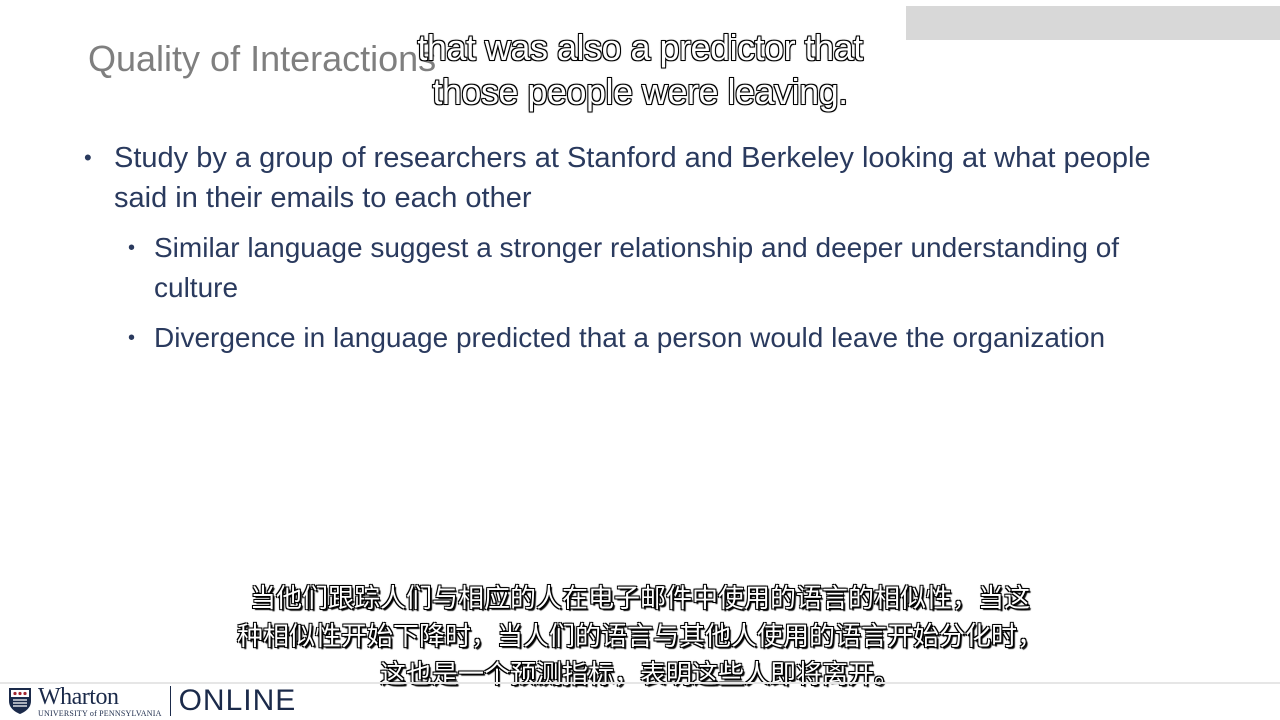  What do you see at coordinates (170, 701) in the screenshot?
I see `logo-divider` at bounding box center [170, 701].